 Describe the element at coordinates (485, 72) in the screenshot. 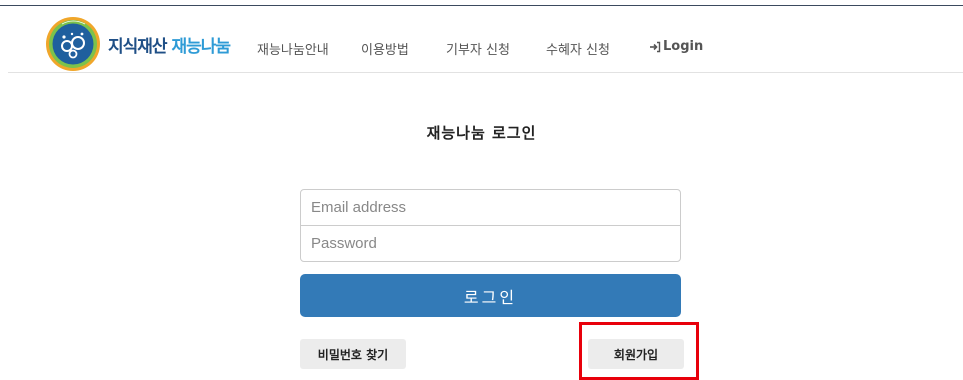

I see `nav-divider` at that location.